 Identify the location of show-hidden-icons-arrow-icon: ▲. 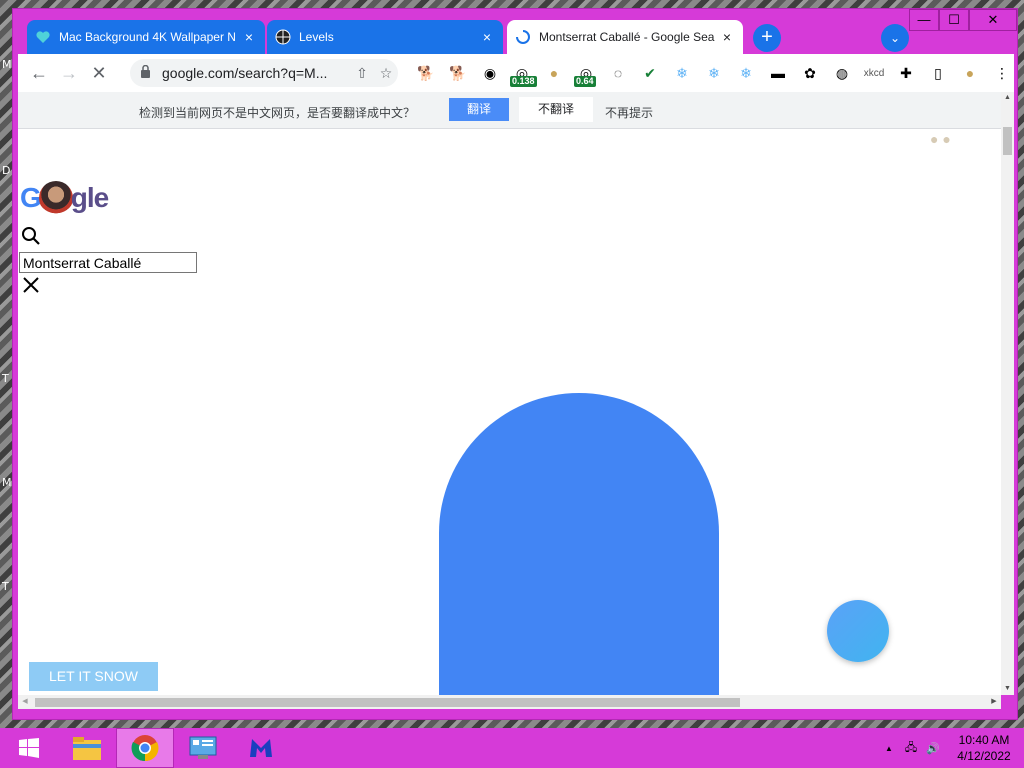
(889, 748).